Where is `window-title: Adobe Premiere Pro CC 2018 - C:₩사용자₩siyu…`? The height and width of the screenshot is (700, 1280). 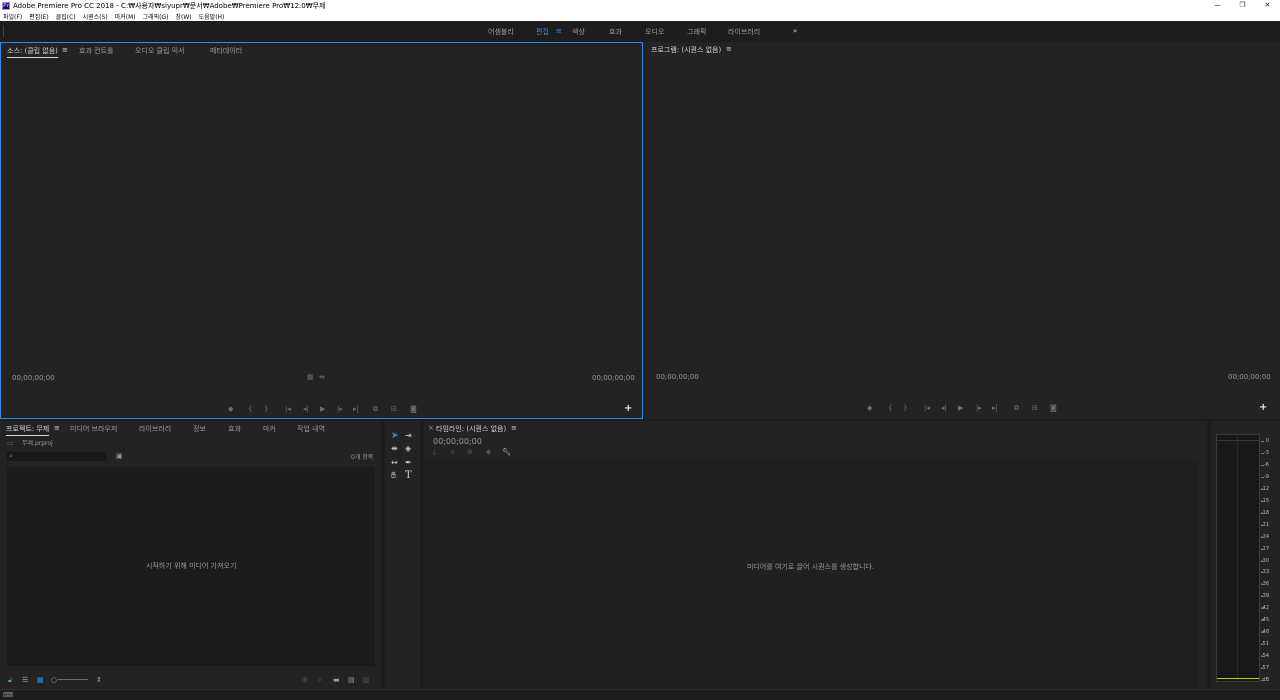
window-title: Adobe Premiere Pro CC 2018 - C:₩사용자₩siyu… is located at coordinates (169, 5).